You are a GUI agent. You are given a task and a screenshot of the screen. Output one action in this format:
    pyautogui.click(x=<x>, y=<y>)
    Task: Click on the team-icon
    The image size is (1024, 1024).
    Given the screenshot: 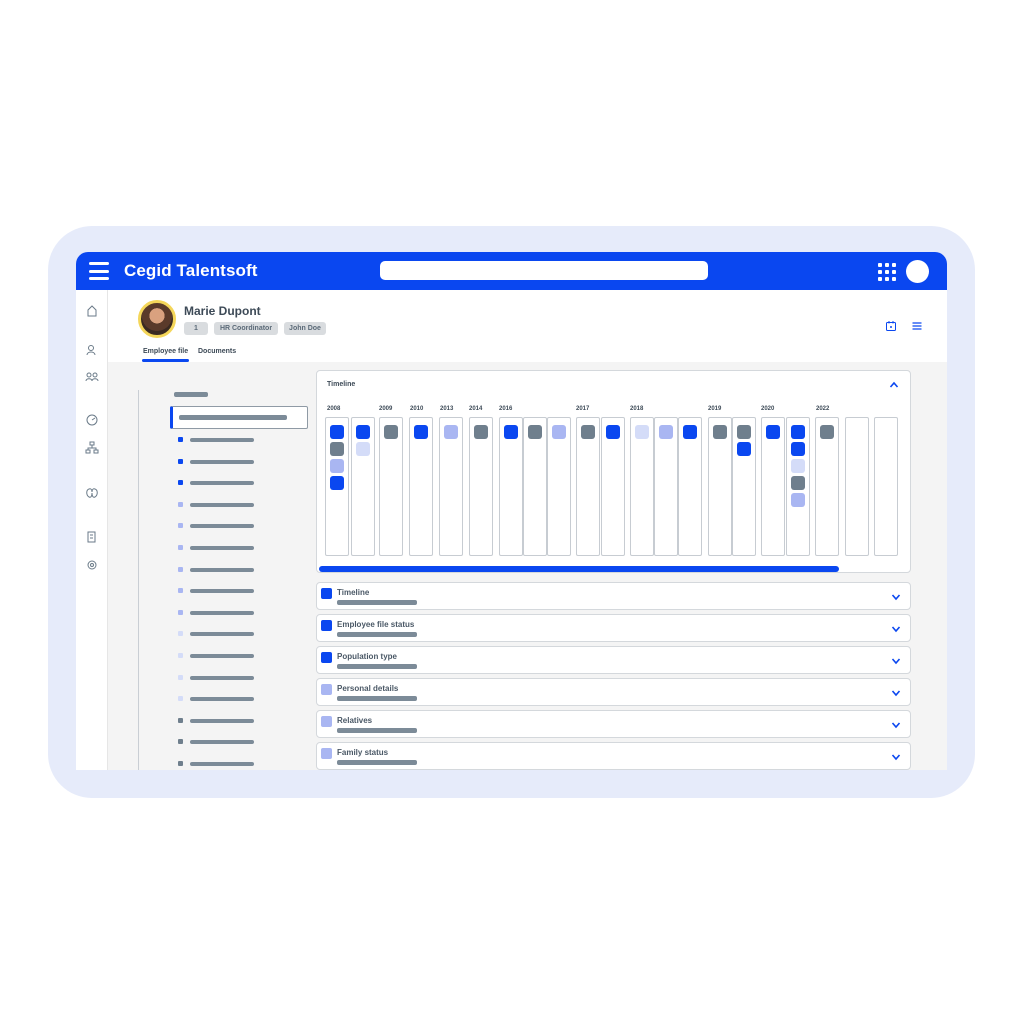 What is the action you would take?
    pyautogui.click(x=92, y=377)
    